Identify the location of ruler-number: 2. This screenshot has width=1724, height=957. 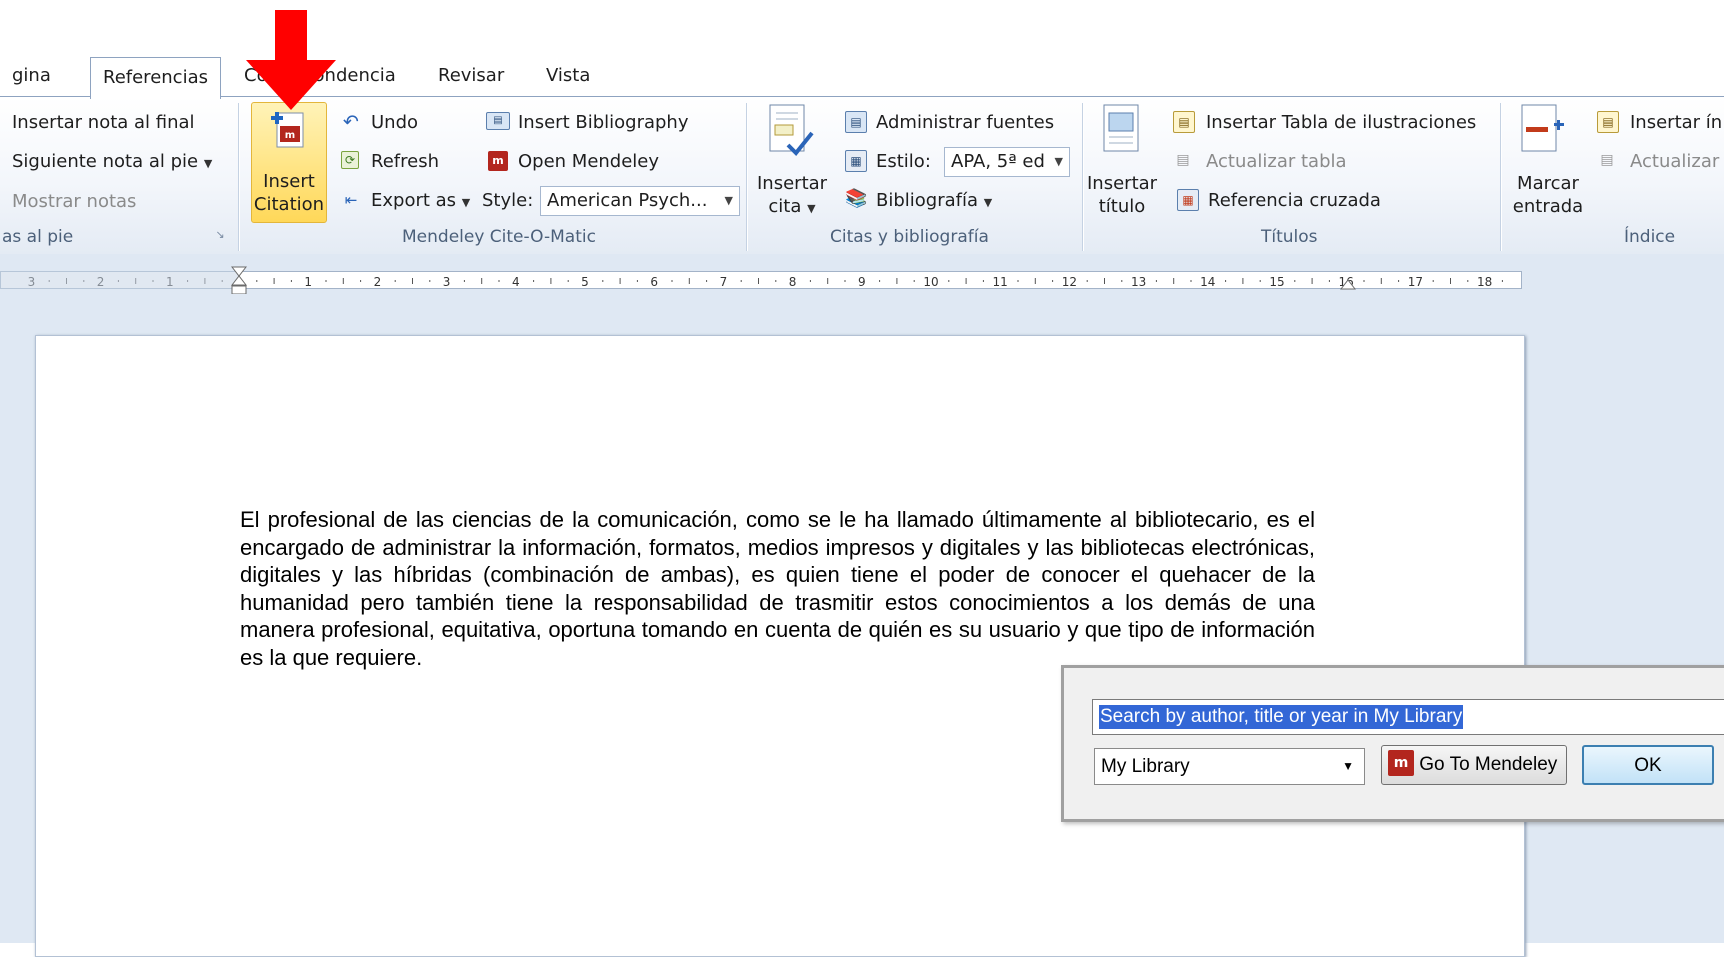
(378, 282).